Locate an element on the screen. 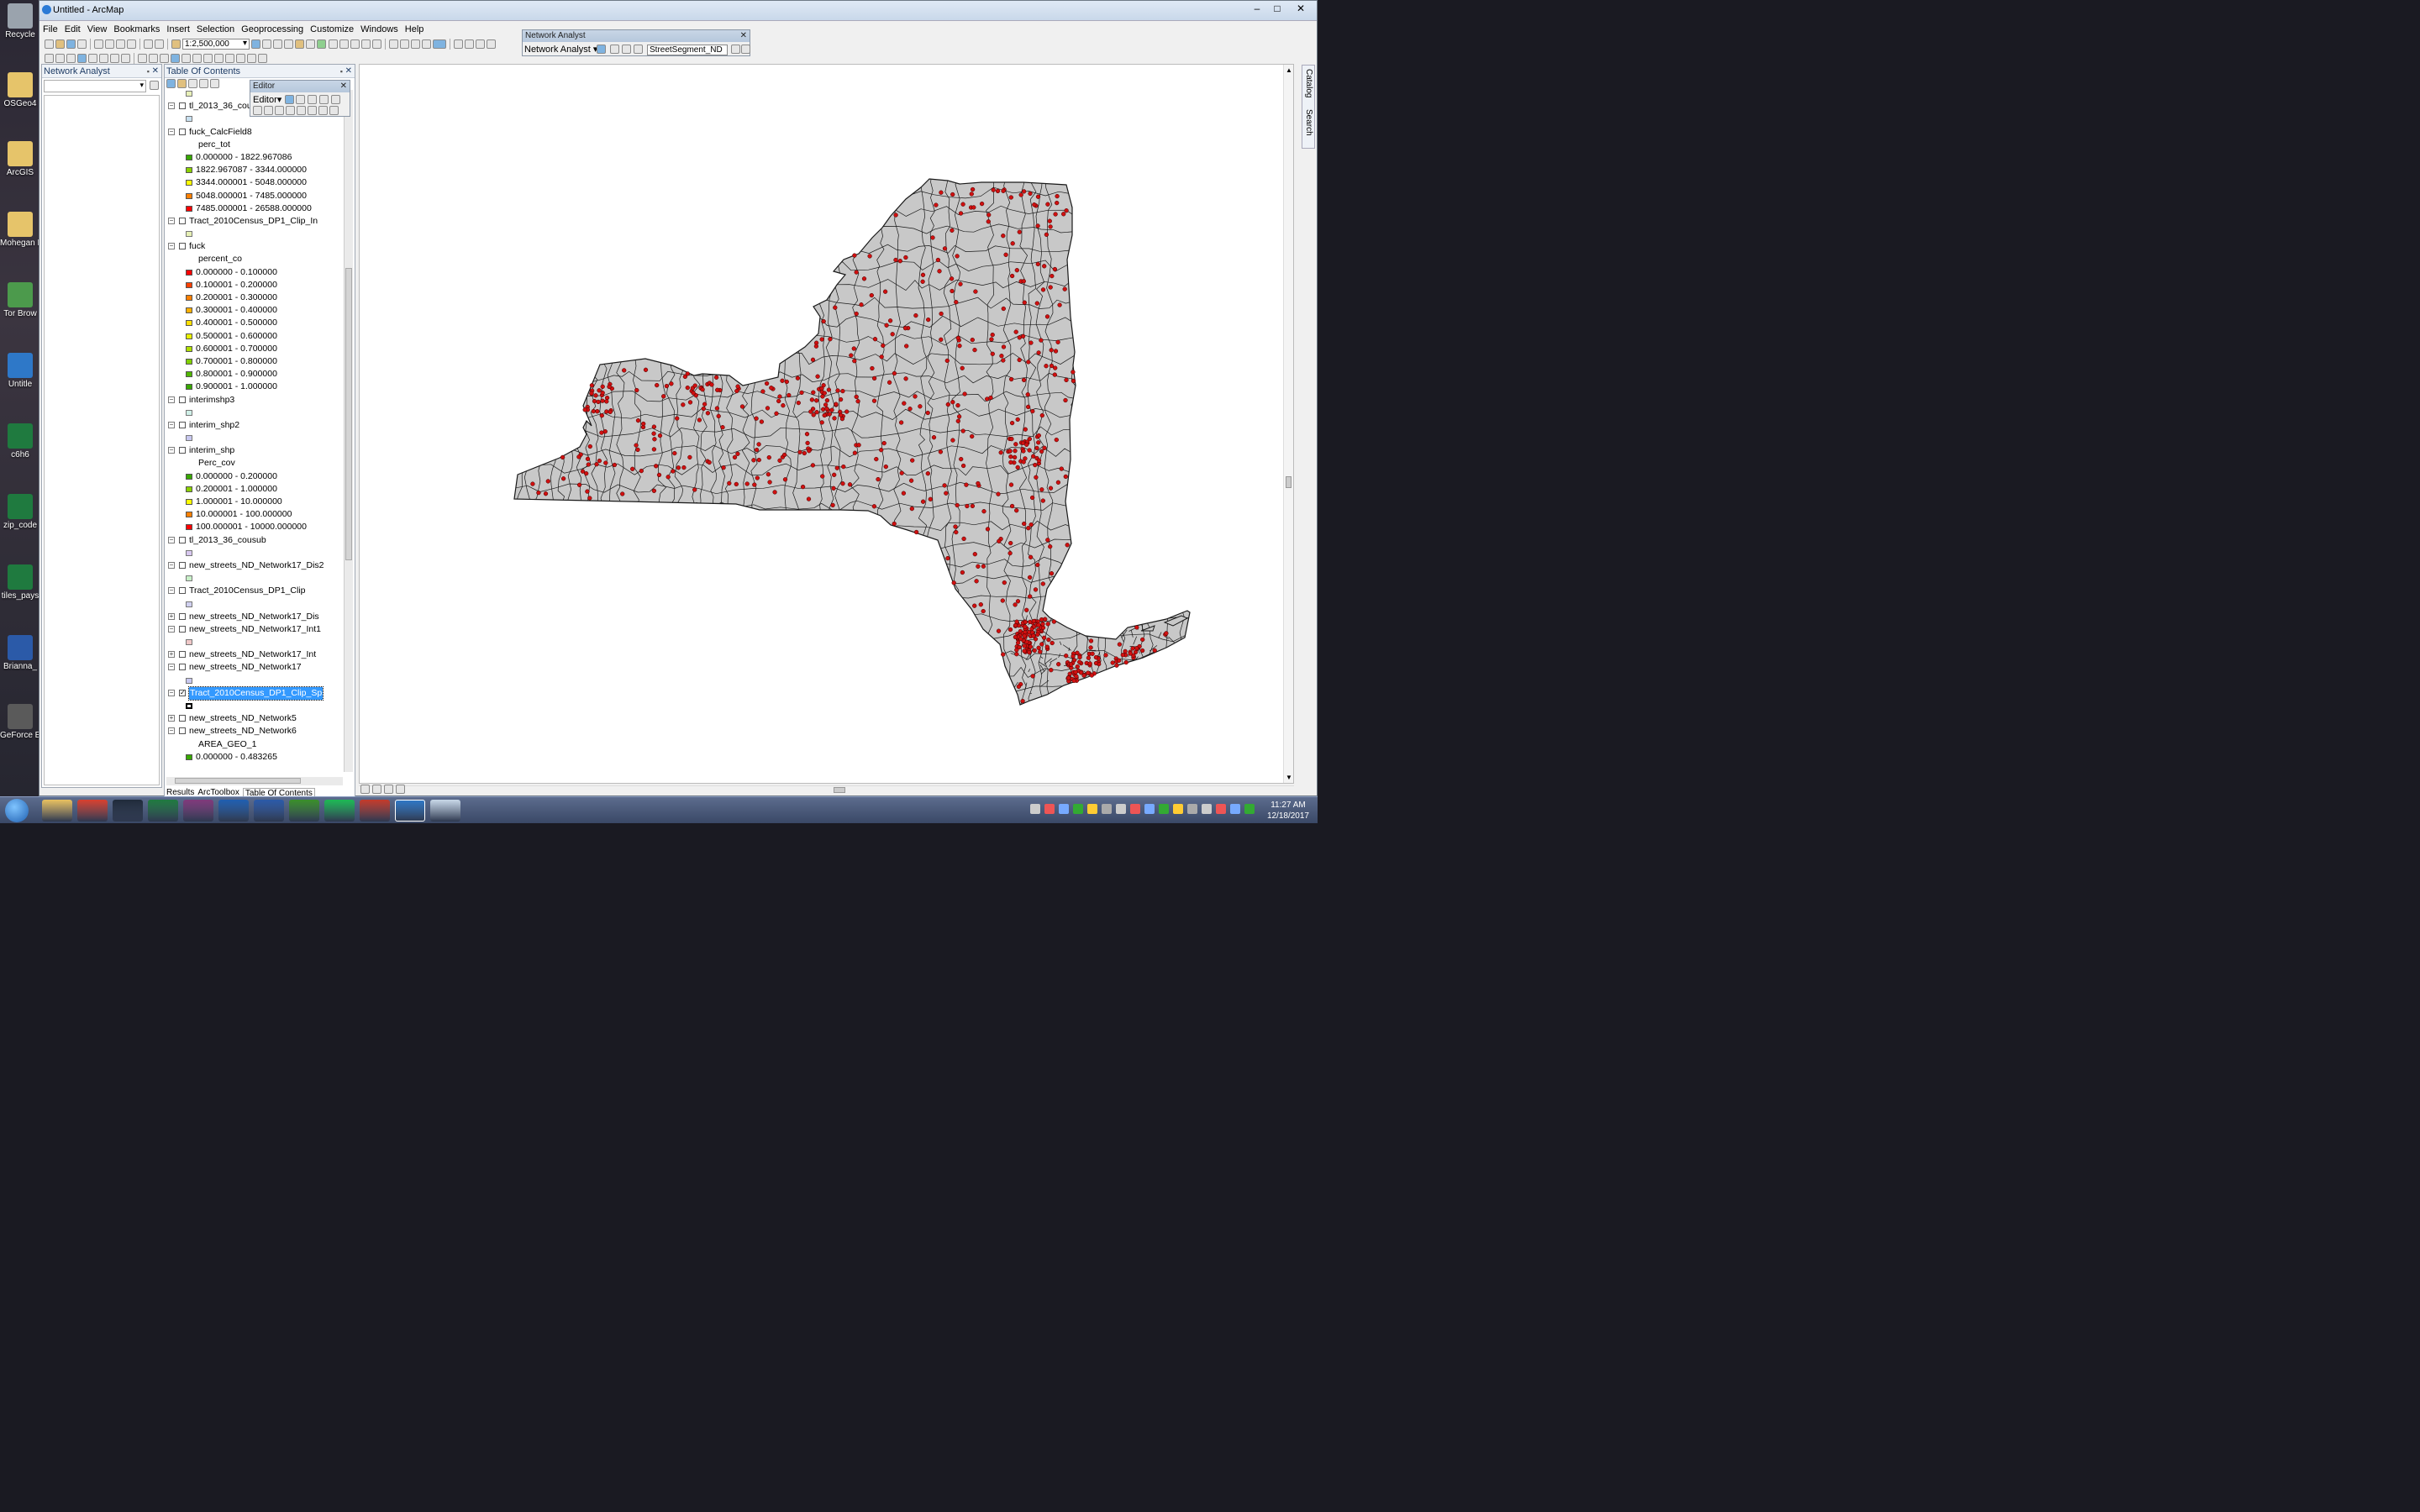 The width and height of the screenshot is (2420, 1512). straight-segment-icon is located at coordinates (313, 99).